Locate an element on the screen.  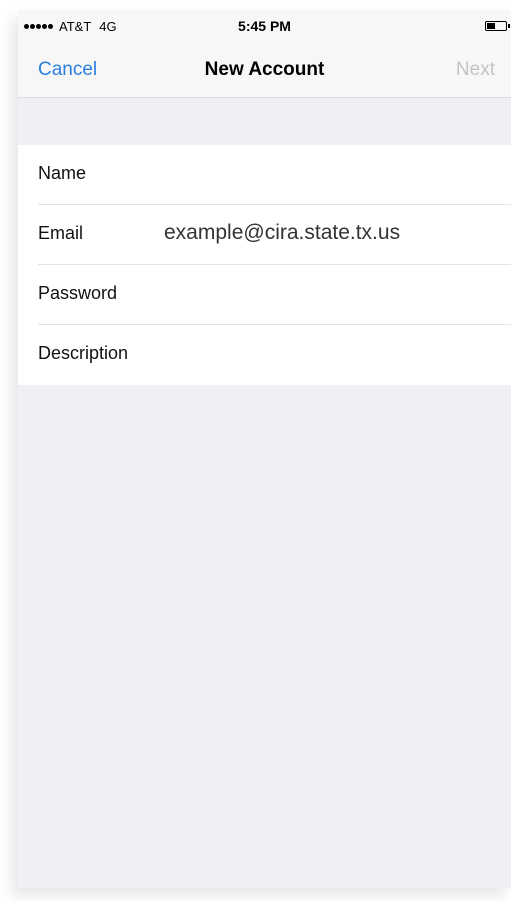
battery-tip is located at coordinates (509, 26).